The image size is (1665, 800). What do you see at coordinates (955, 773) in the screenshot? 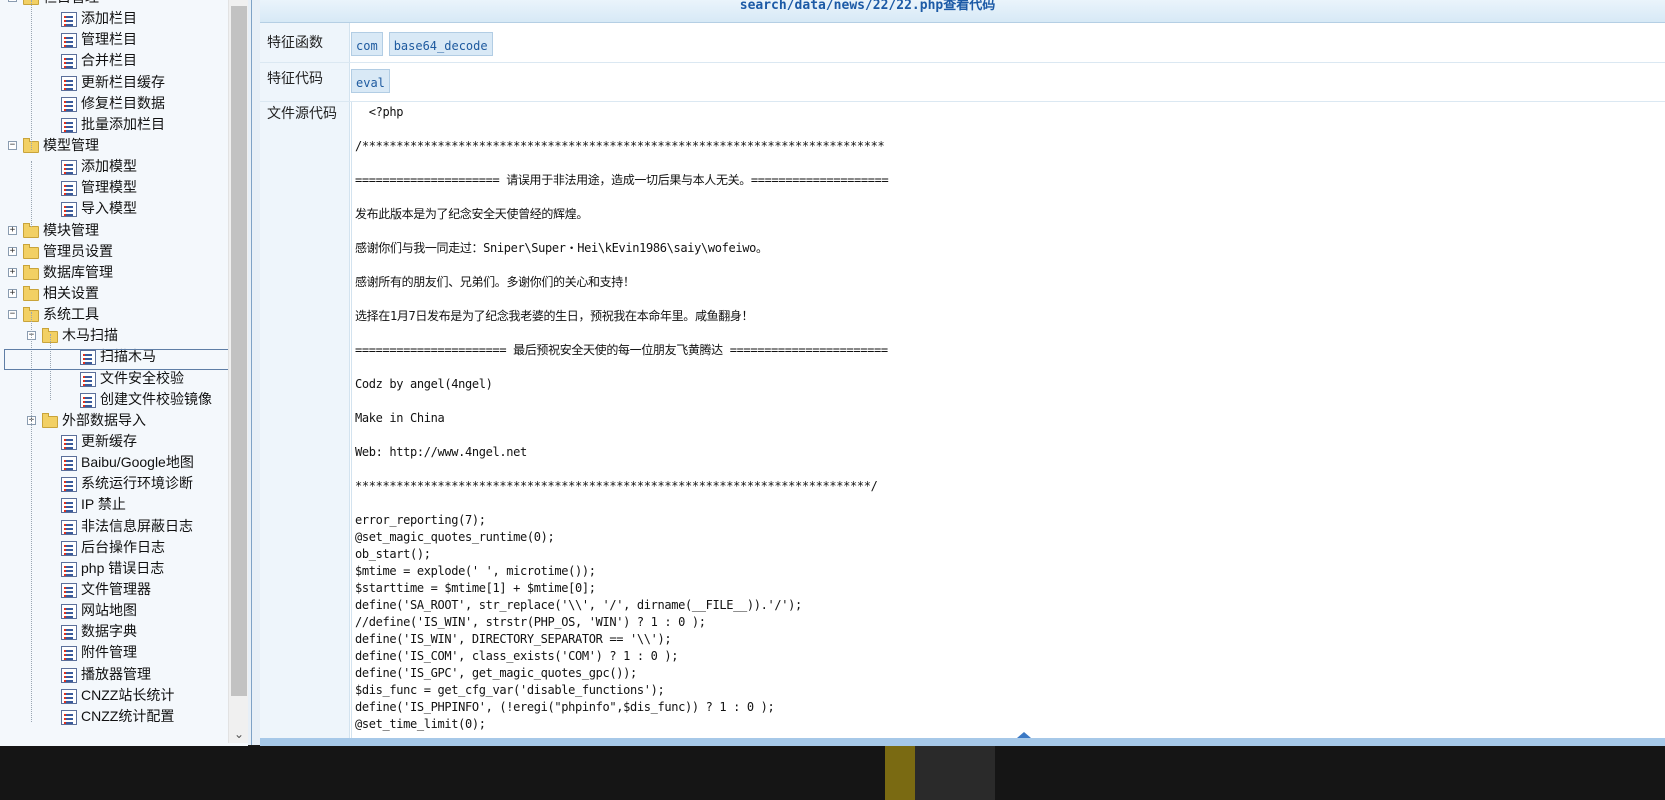
I see `taskbar-app` at bounding box center [955, 773].